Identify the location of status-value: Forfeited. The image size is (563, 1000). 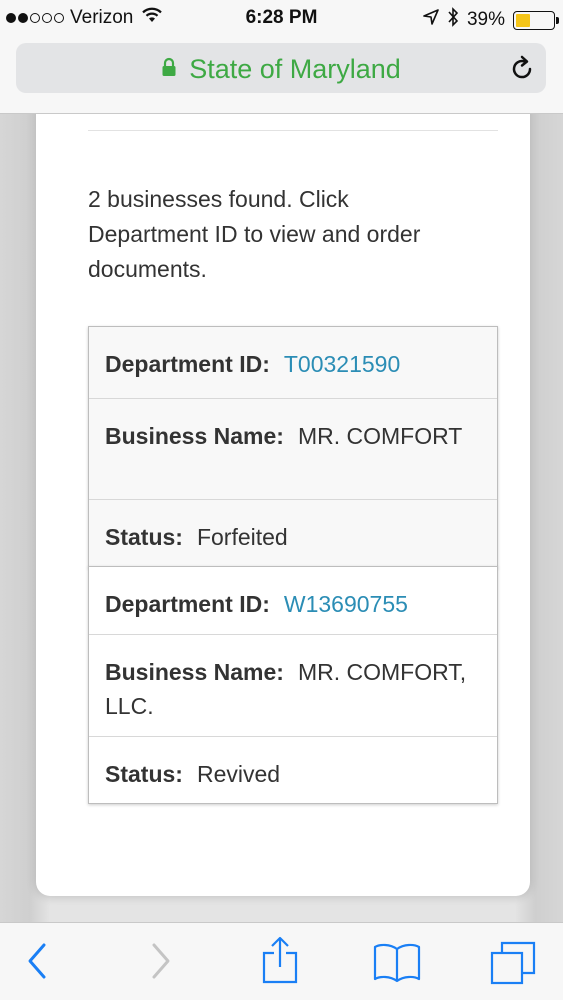
(242, 537).